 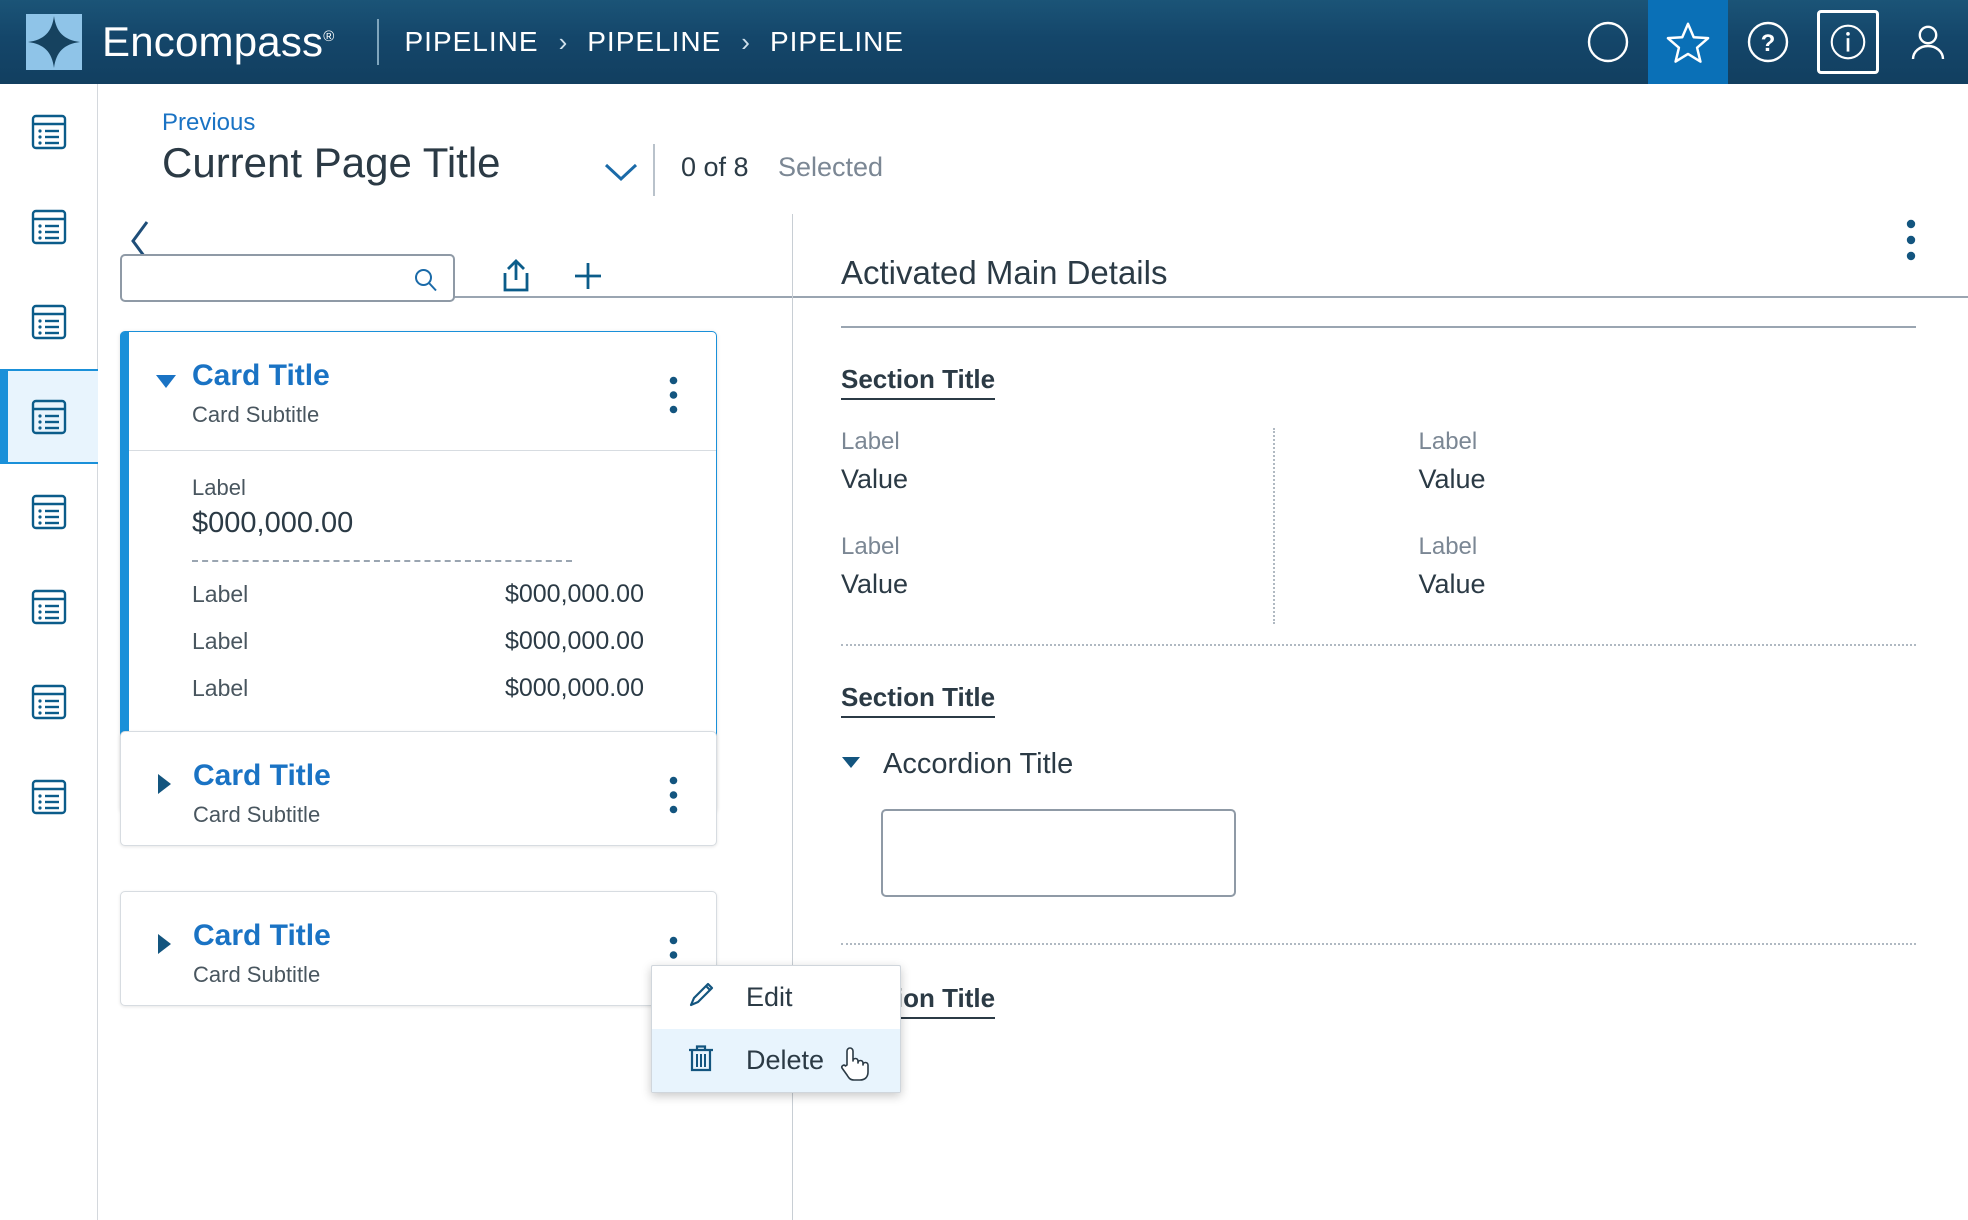 I want to click on brand-block: Encompass®, so click(x=167, y=42).